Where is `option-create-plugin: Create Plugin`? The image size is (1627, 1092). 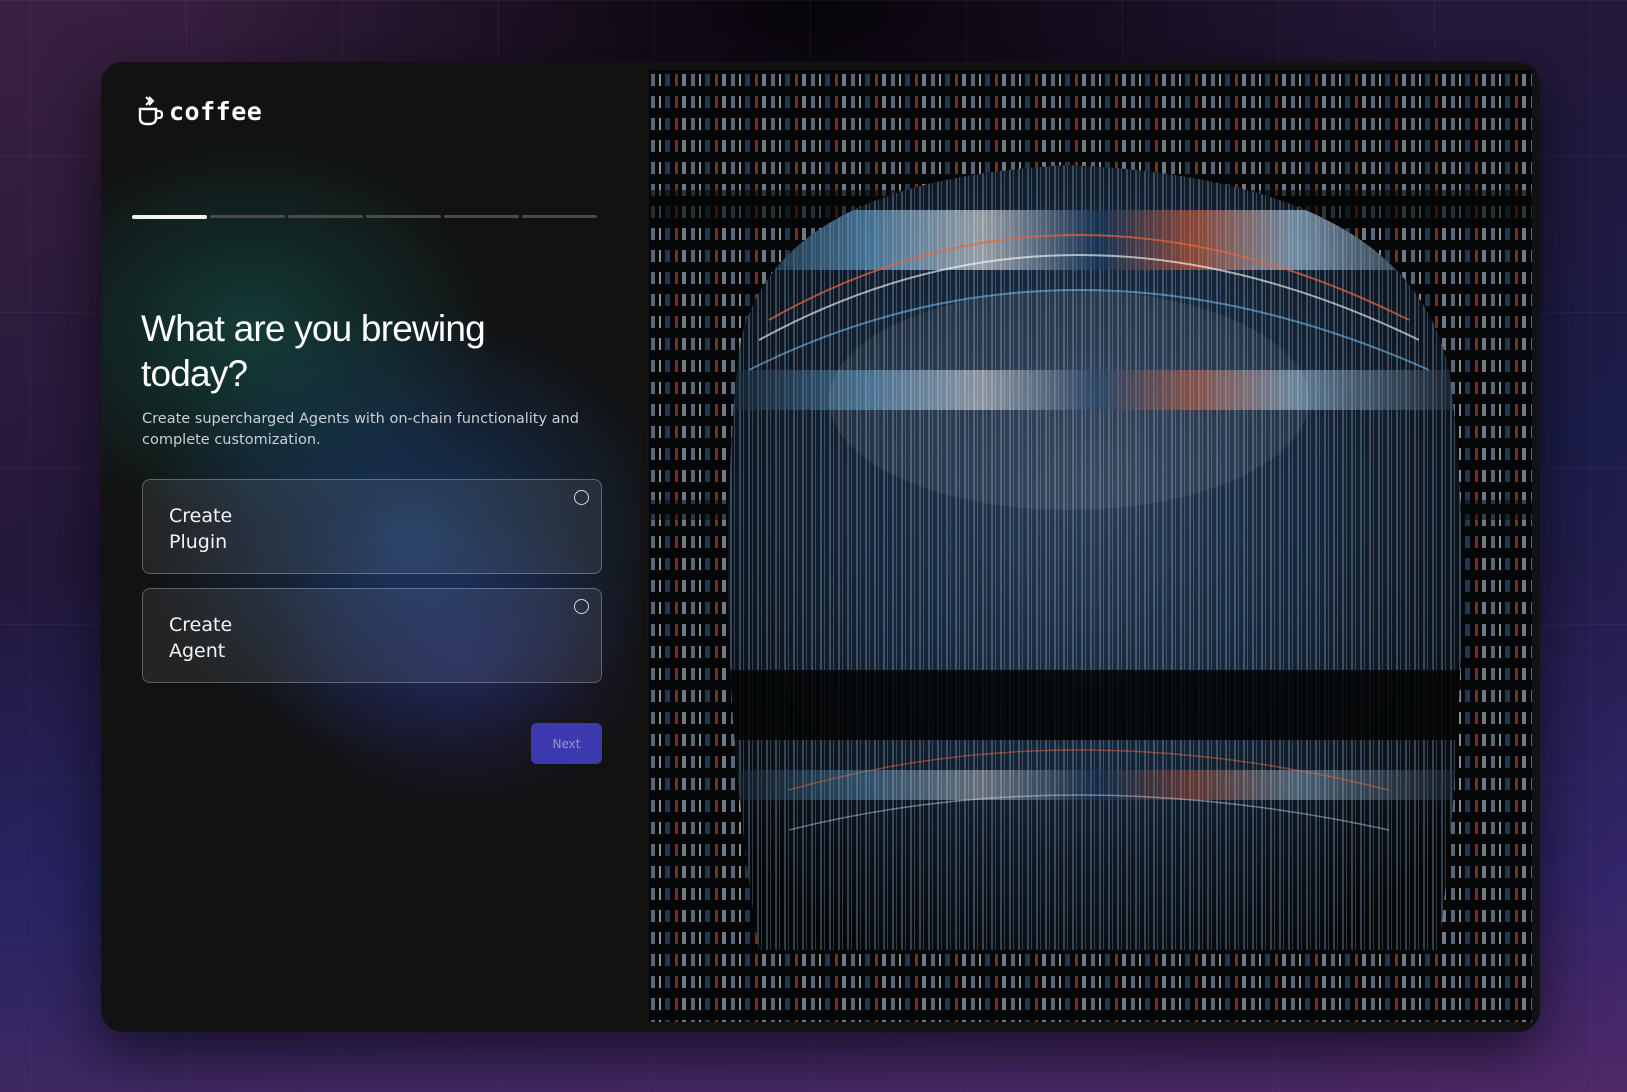 option-create-plugin: Create Plugin is located at coordinates (372, 526).